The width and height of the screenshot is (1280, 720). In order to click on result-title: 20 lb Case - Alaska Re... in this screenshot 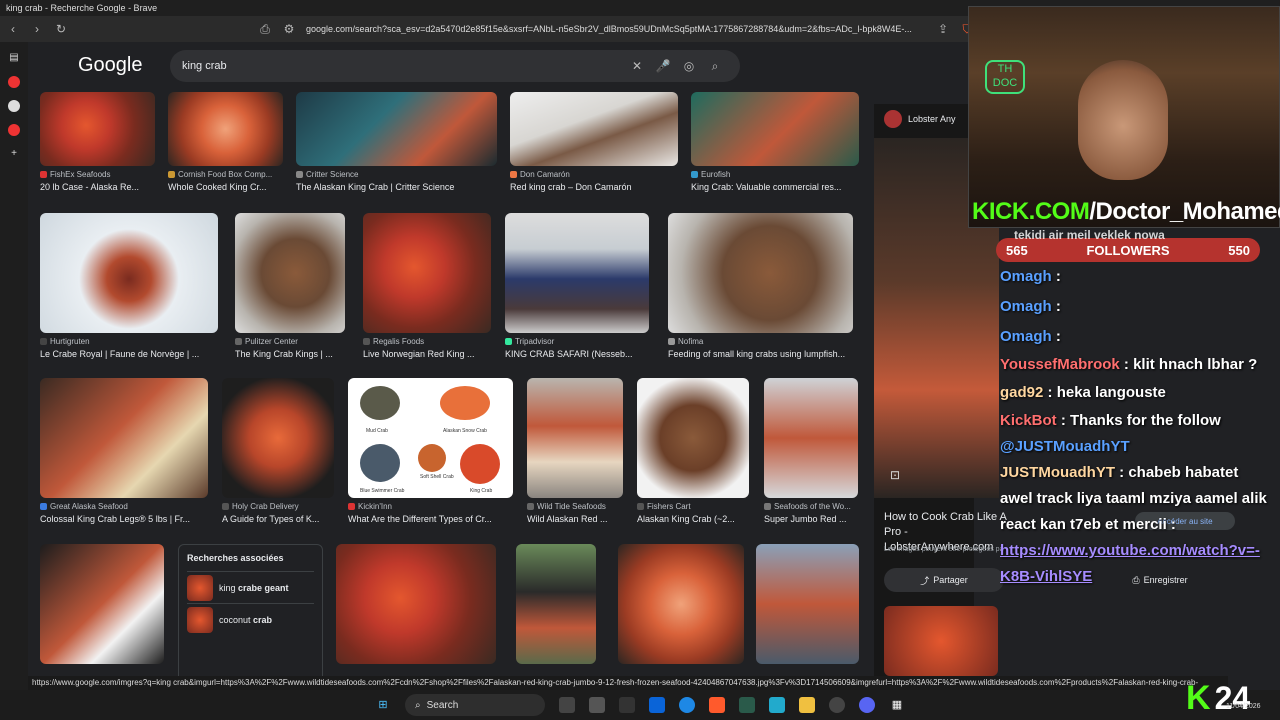, I will do `click(97, 187)`.